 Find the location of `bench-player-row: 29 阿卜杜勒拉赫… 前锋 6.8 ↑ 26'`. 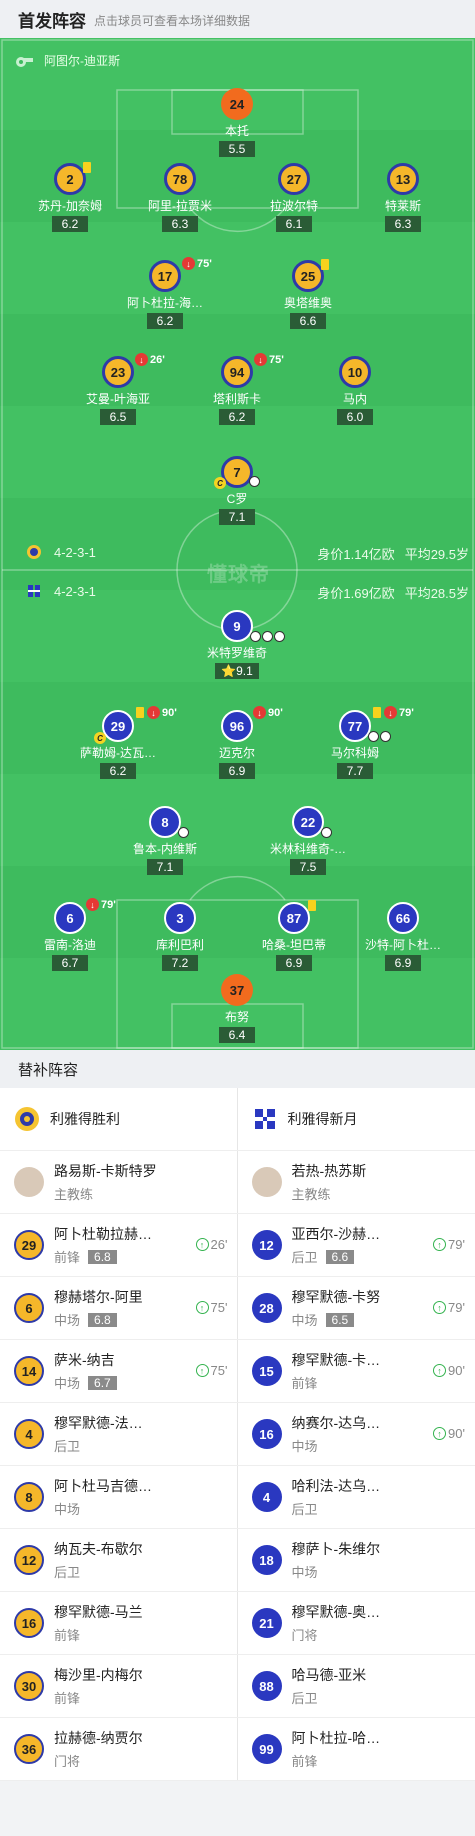

bench-player-row: 29 阿卜杜勒拉赫… 前锋 6.8 ↑ 26' is located at coordinates (119, 1245).